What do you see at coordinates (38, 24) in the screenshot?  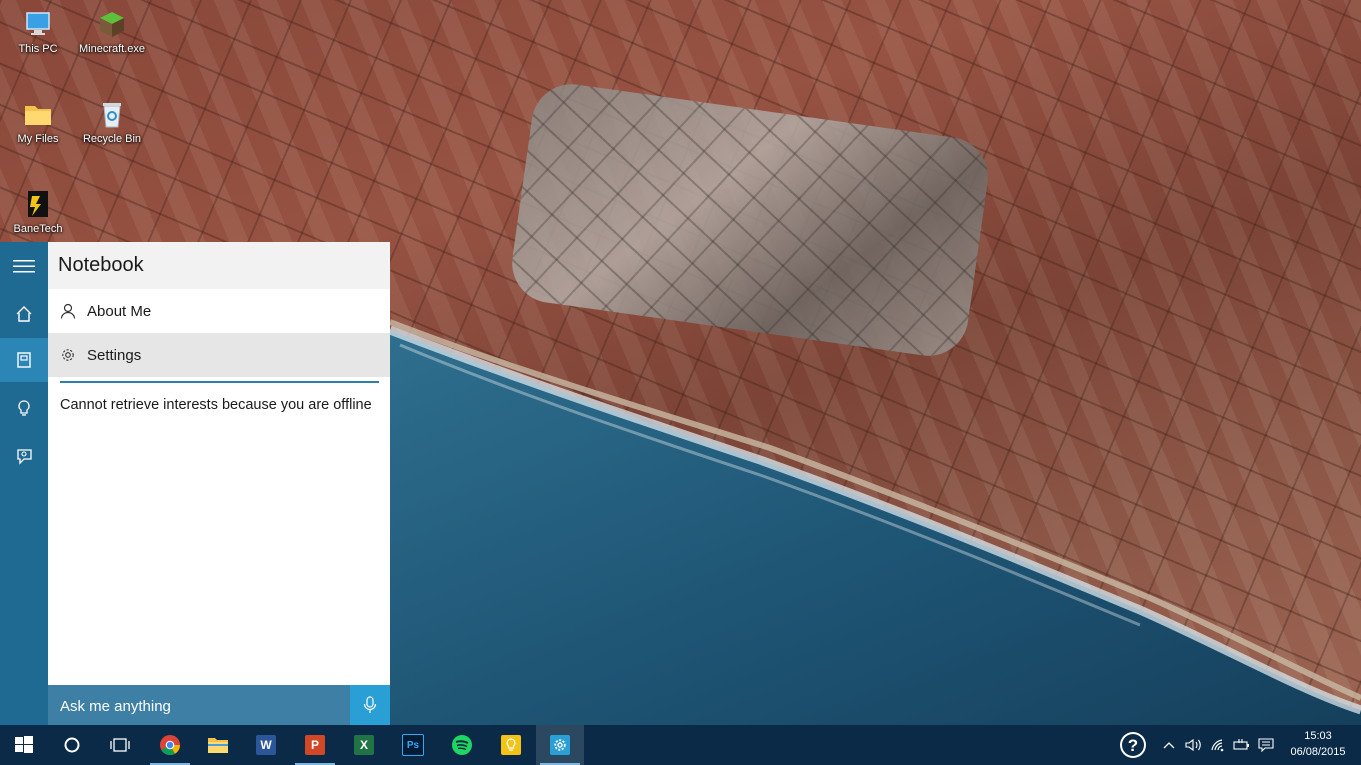 I see `computer-icon` at bounding box center [38, 24].